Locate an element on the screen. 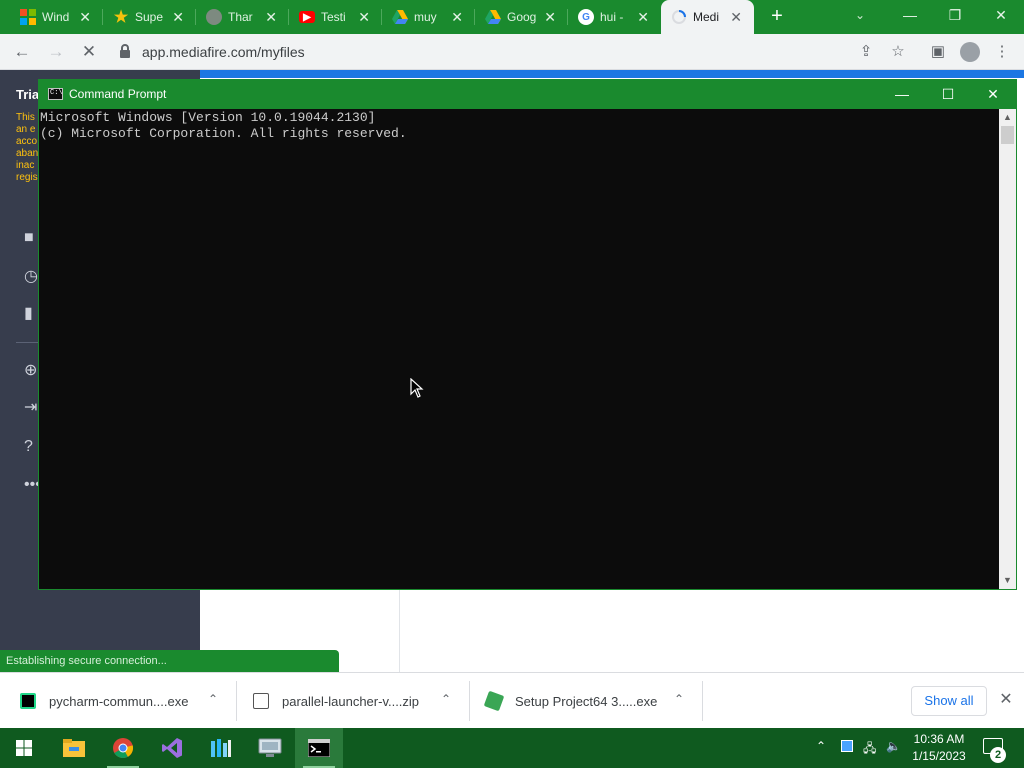 This screenshot has width=1024, height=768. stop-loading-icon: ✕ is located at coordinates (89, 52).